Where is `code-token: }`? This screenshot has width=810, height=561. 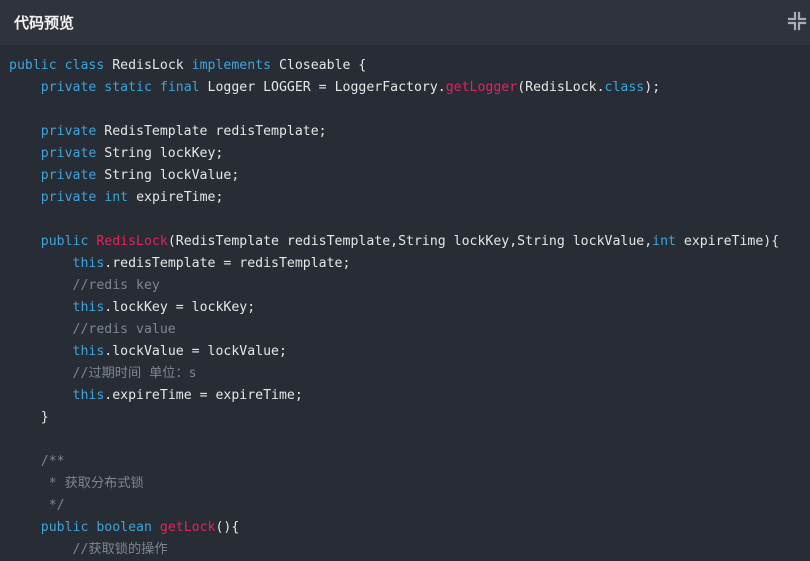
code-token: } is located at coordinates (29, 417).